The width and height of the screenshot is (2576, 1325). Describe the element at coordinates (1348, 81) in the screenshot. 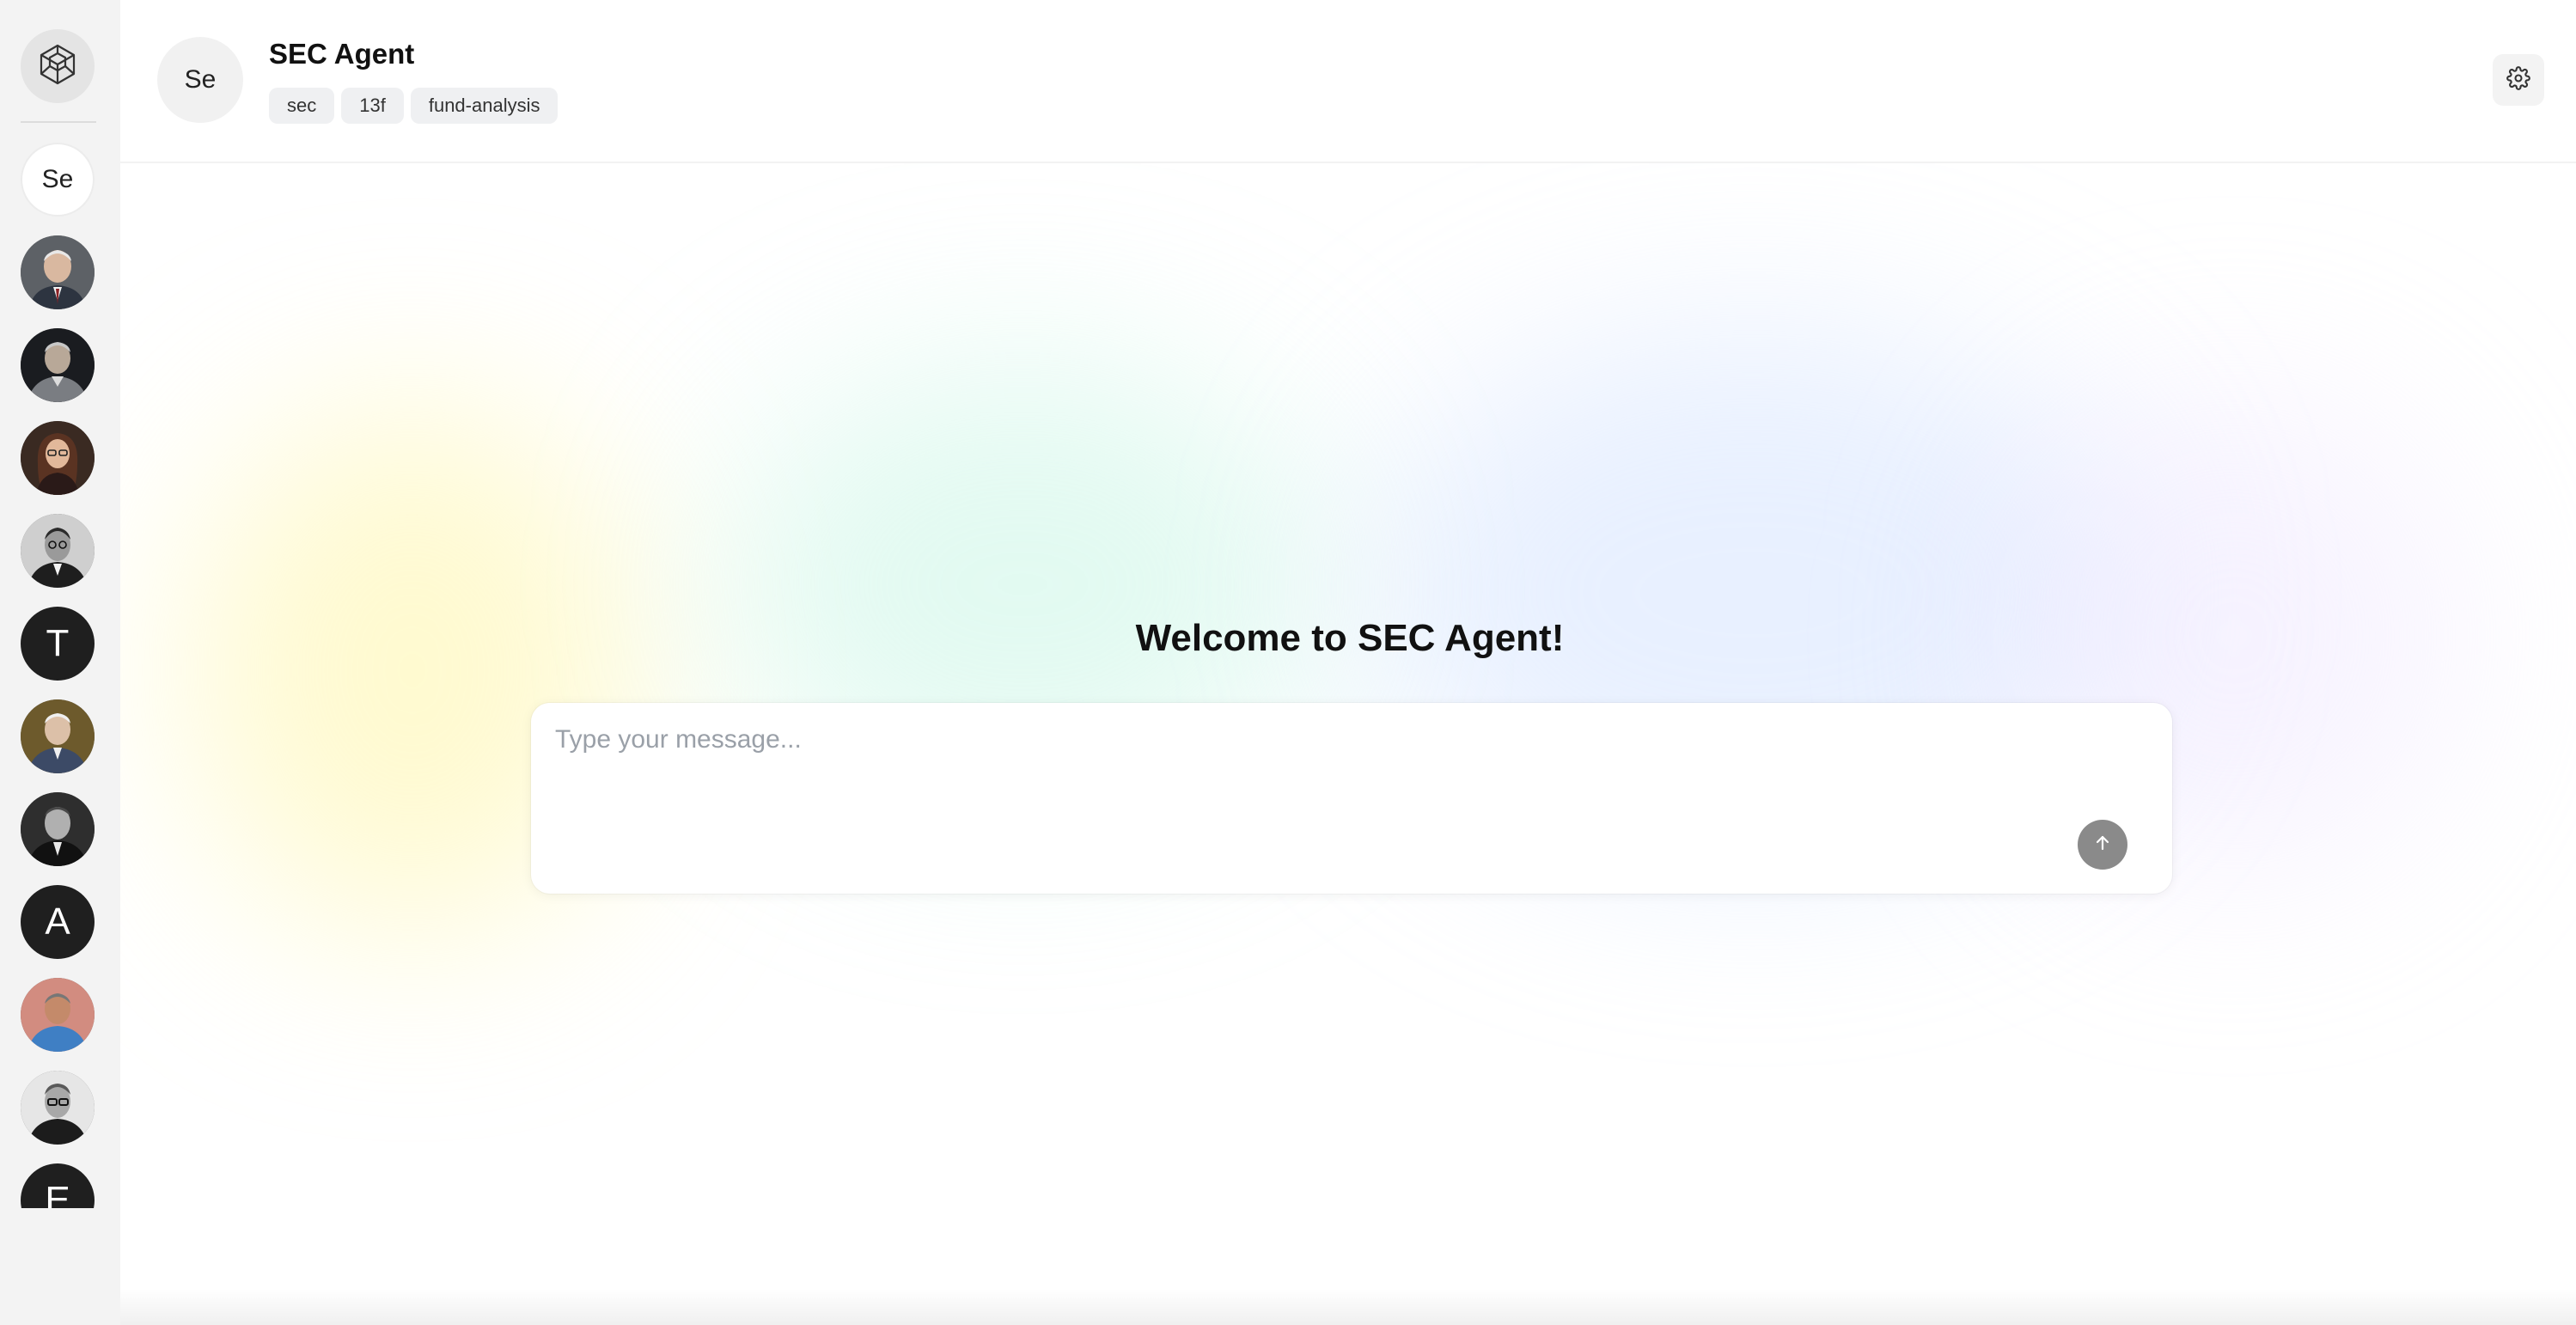

I see `agent-header: Se SEC Agent sec 13f fund-analysis` at that location.